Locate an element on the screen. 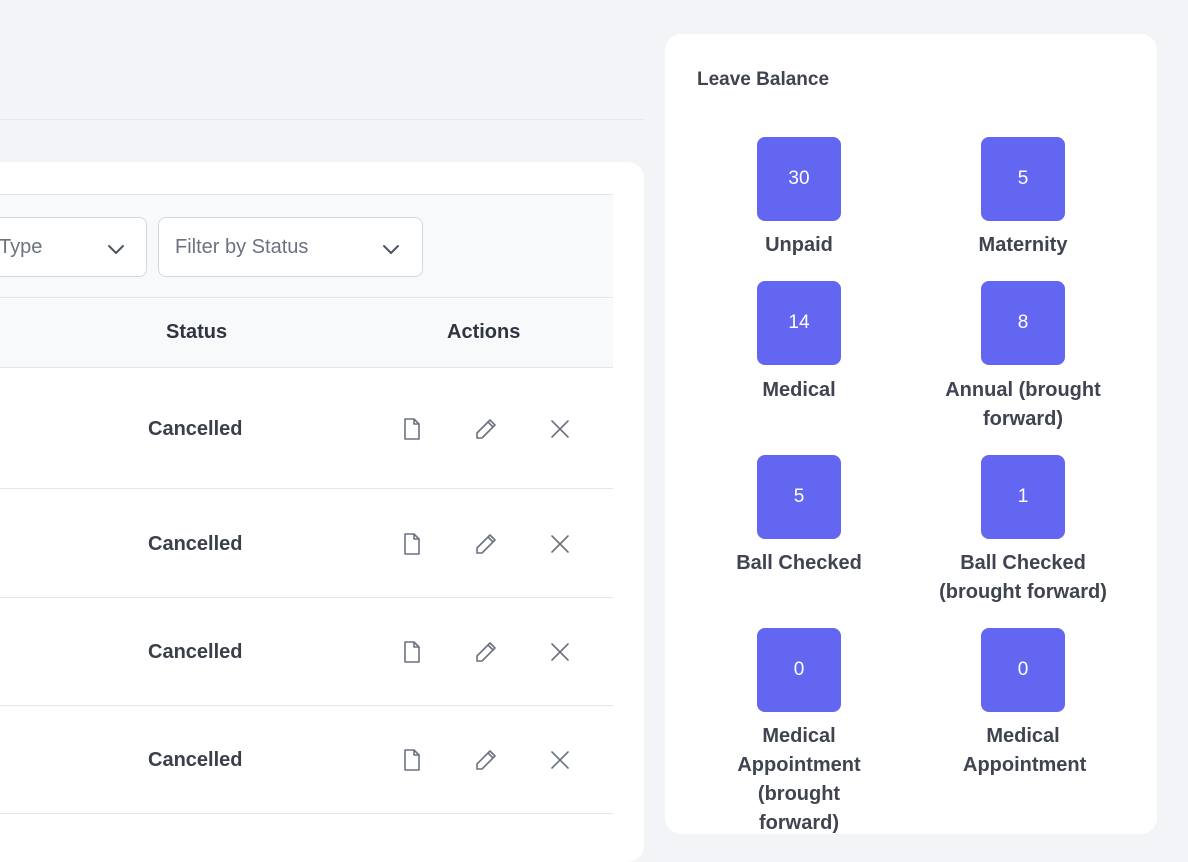 The width and height of the screenshot is (1188, 862). balance-tile-medical: 14 is located at coordinates (799, 323).